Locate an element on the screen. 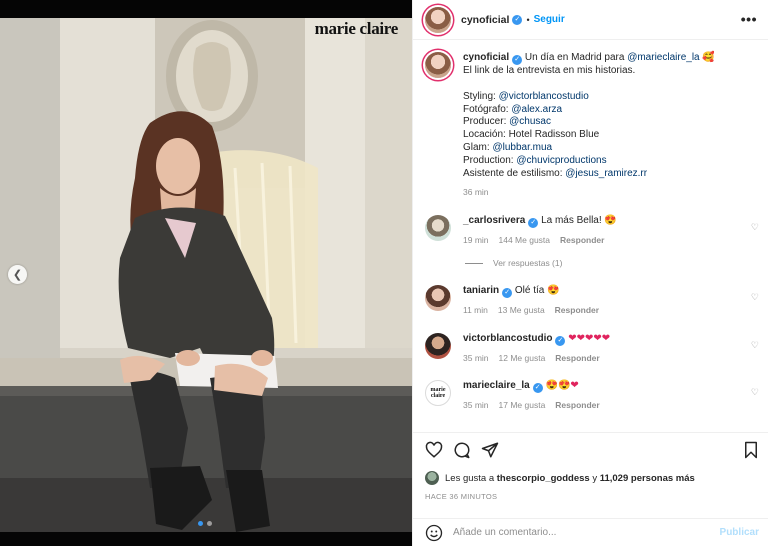  credit-handle: @lubbar.mua is located at coordinates (522, 147).